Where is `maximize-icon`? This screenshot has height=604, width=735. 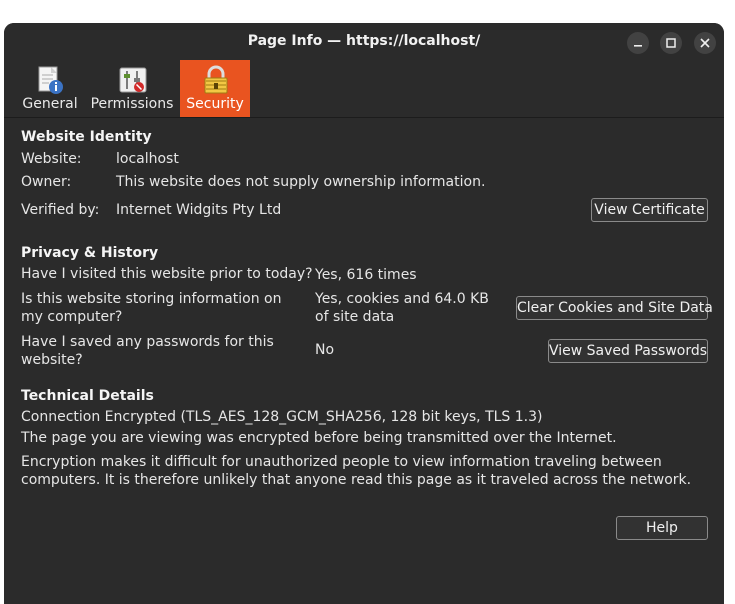 maximize-icon is located at coordinates (671, 43).